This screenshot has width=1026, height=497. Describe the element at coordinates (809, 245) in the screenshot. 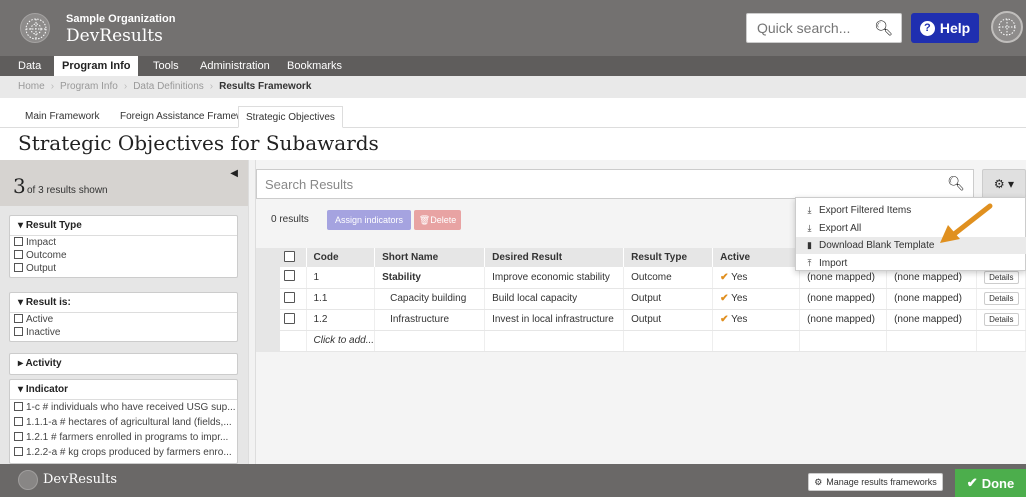

I see `file-icon: ▮` at that location.